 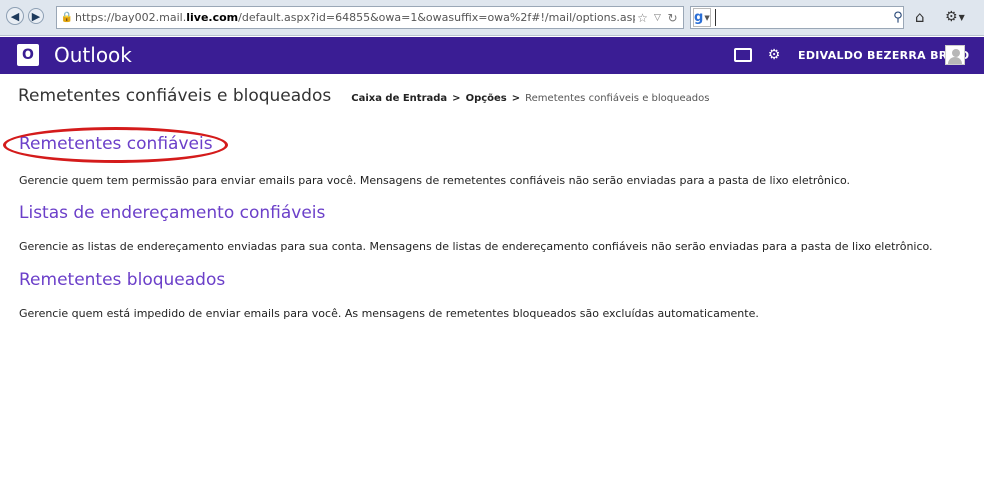 I want to click on back-icon: ◀, so click(x=15, y=16).